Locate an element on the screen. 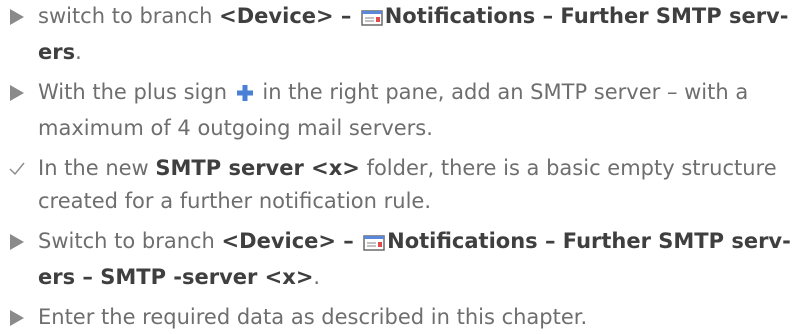  step-2-text-c: maximum of 4 outgoing mail servers. is located at coordinates (235, 128).